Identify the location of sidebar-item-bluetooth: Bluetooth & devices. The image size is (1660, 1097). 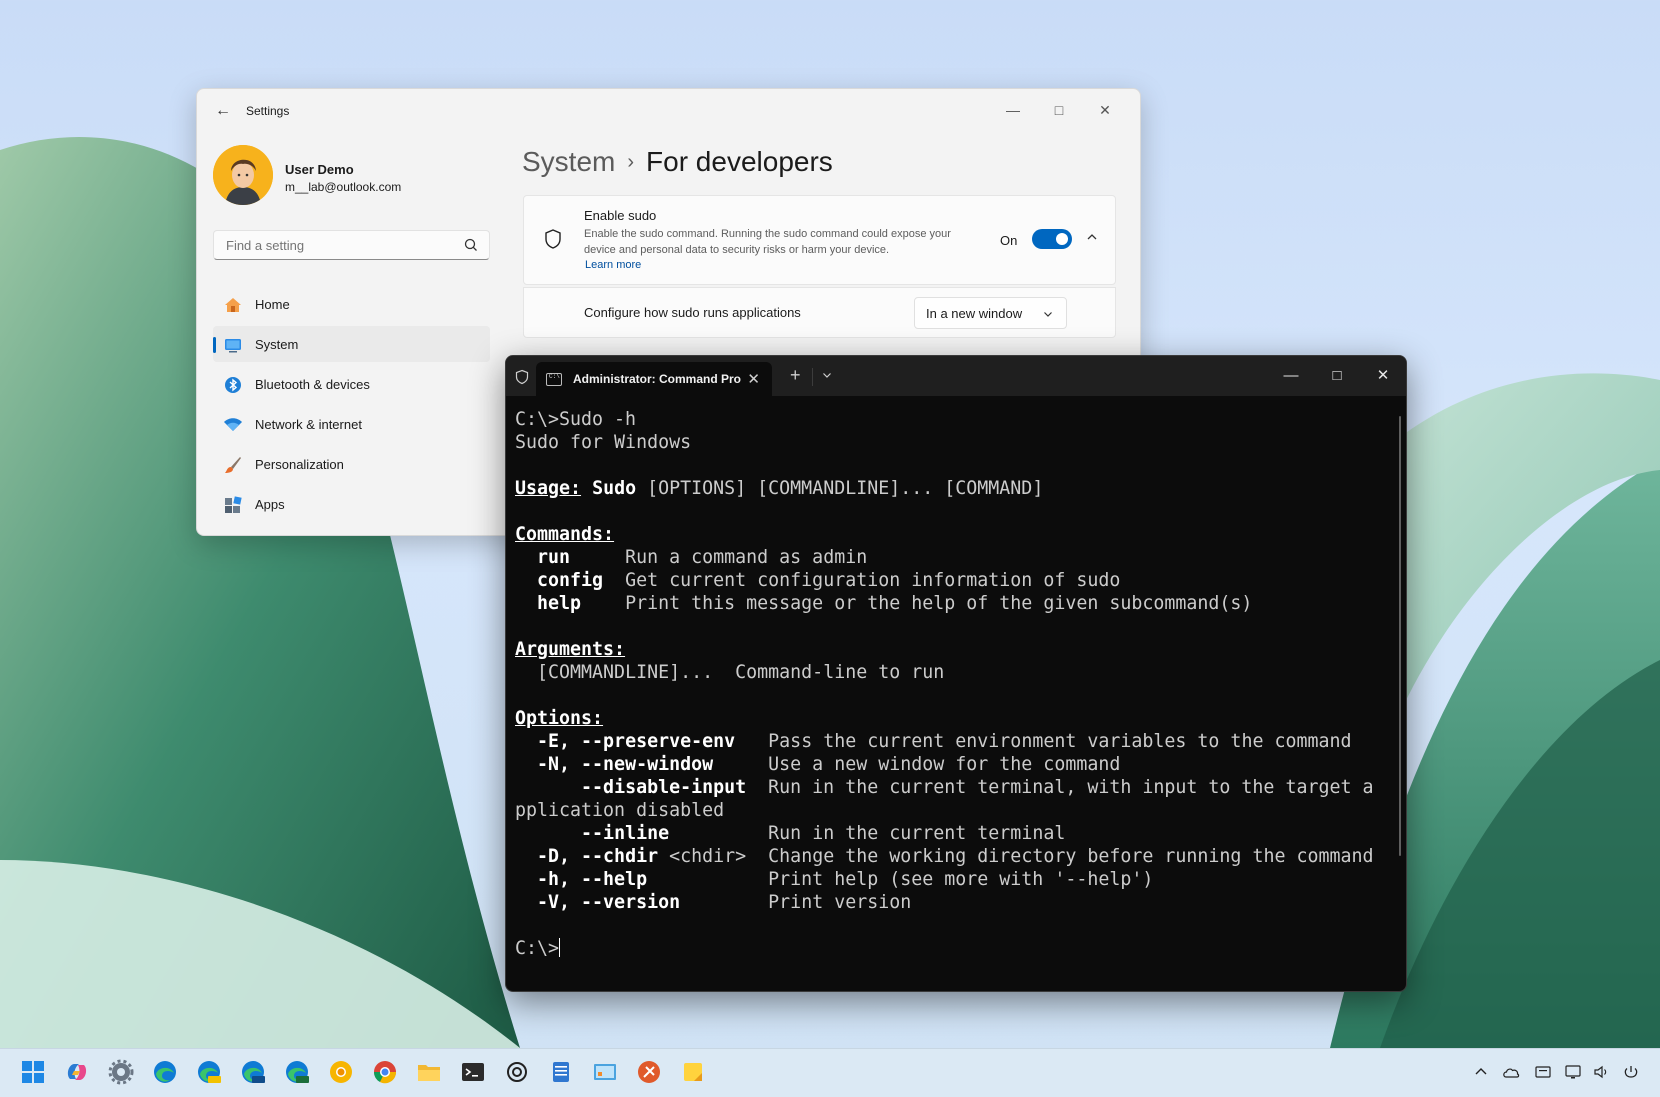
(351, 384).